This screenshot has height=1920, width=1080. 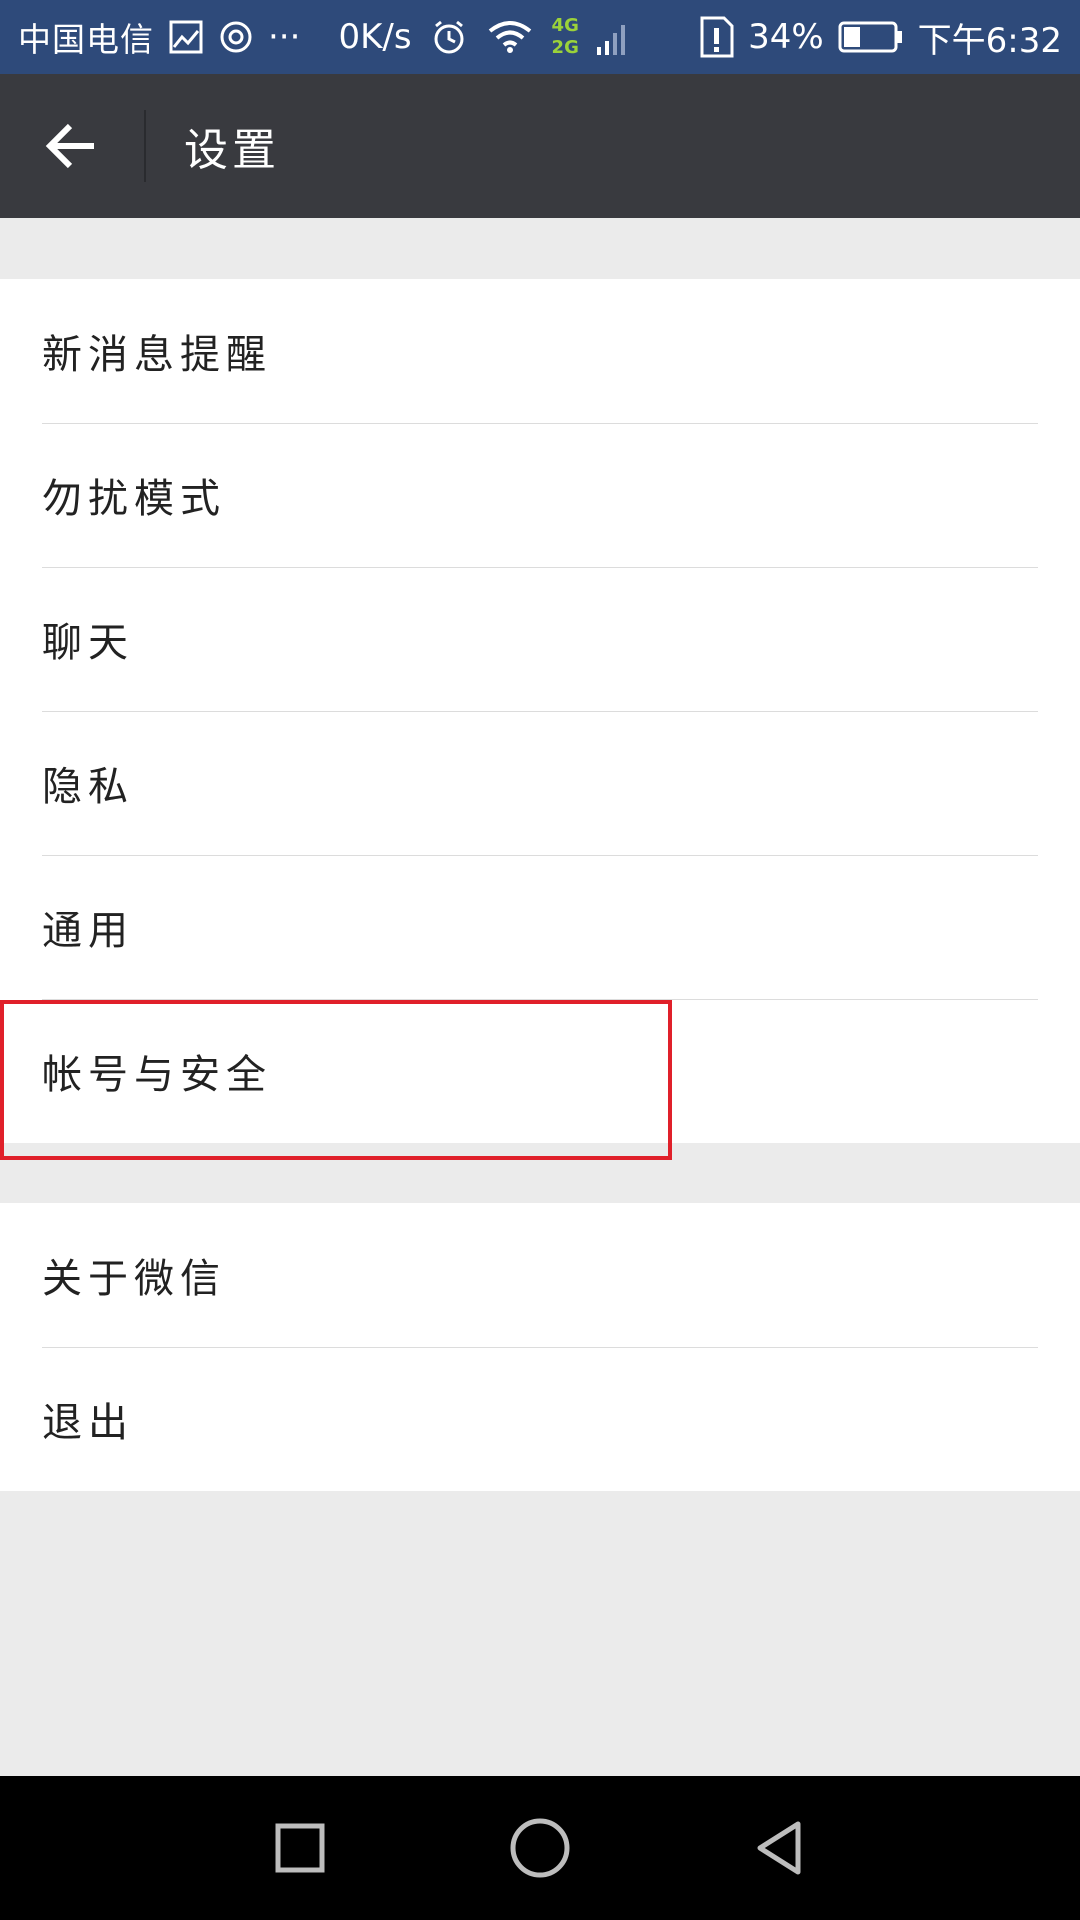 What do you see at coordinates (540, 639) in the screenshot?
I see `settings-item-chat: 聊天` at bounding box center [540, 639].